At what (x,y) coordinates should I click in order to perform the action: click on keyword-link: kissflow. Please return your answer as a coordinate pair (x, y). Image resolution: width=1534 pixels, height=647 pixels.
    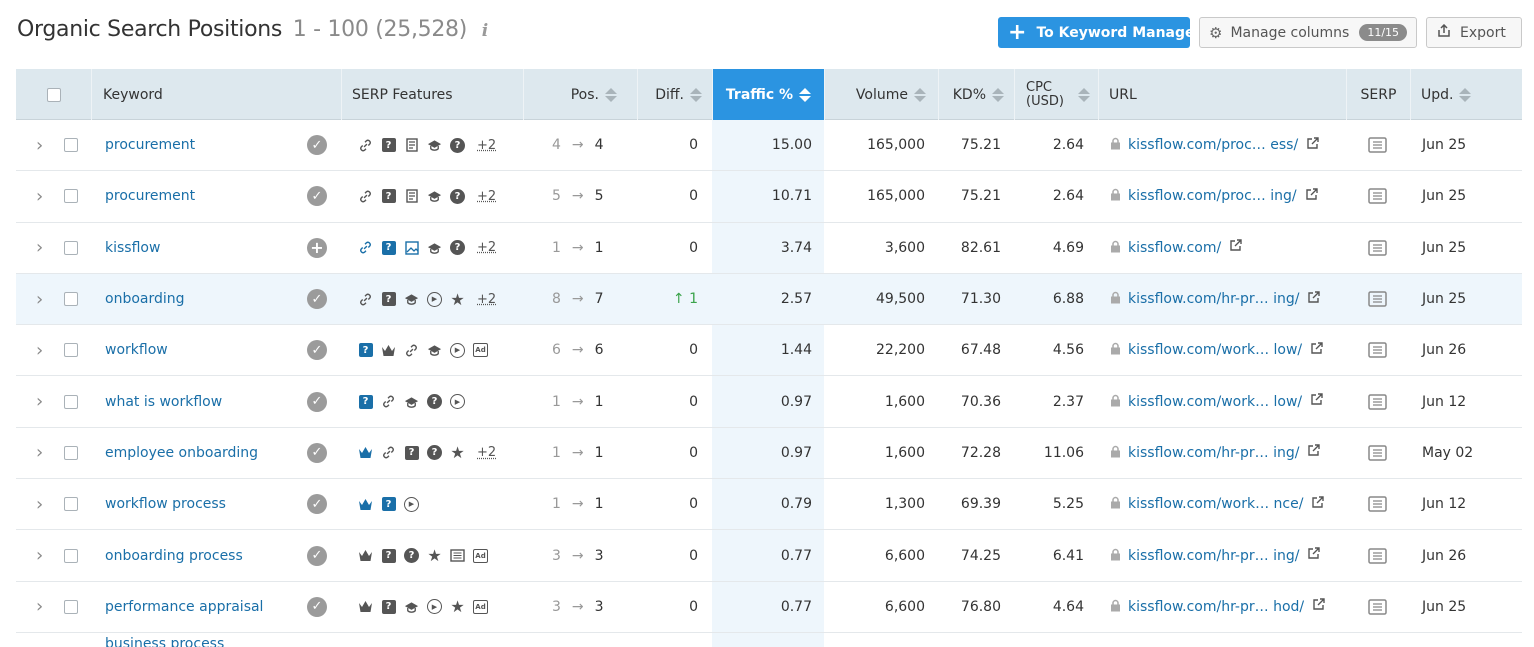
    Looking at the image, I should click on (132, 248).